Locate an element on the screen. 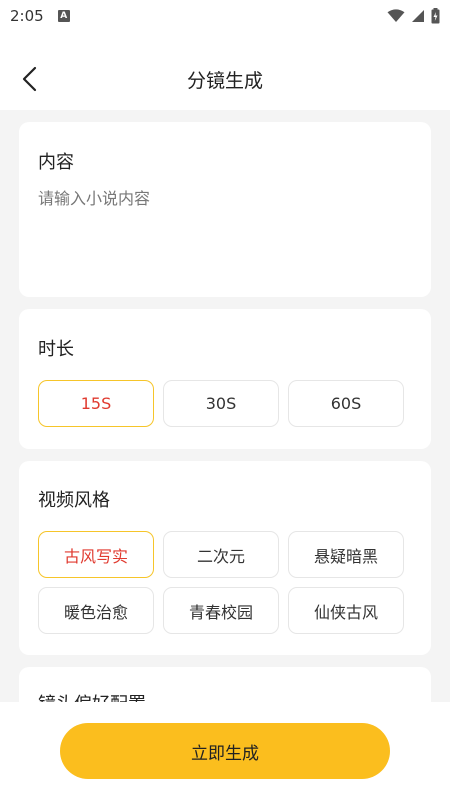  novel-content-input: 请输入小说内容 is located at coordinates (223, 235).